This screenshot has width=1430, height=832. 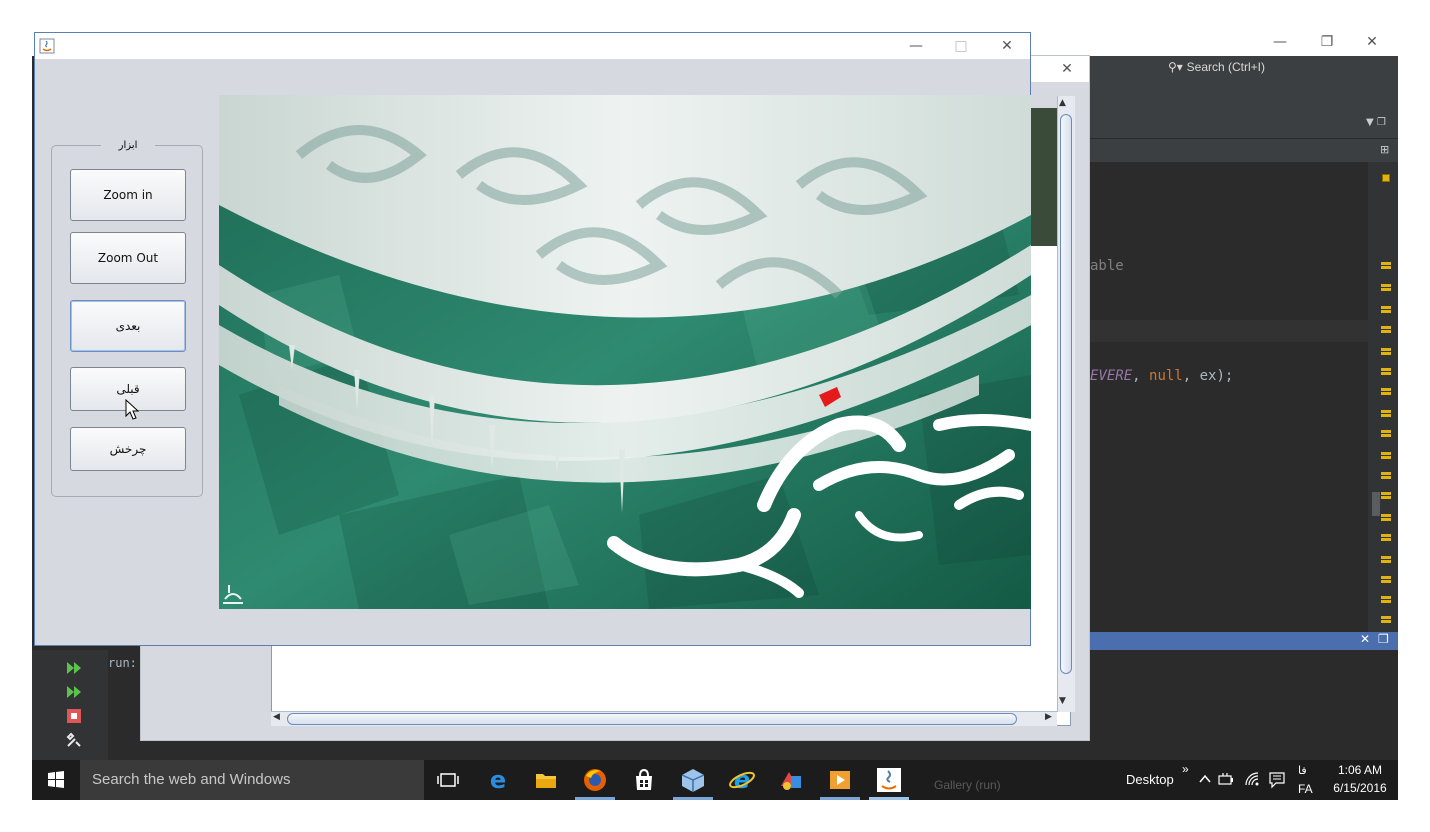 I want to click on button-label: بعدی, so click(x=128, y=326).